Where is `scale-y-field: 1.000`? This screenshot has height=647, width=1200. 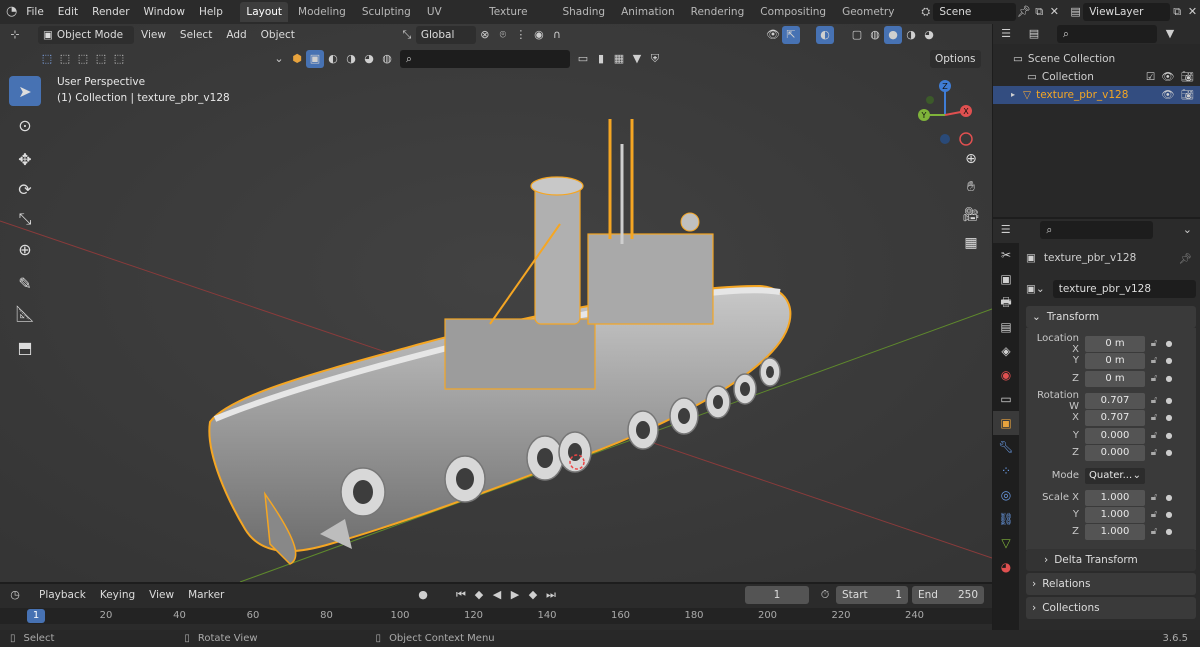
scale-y-field: 1.000 is located at coordinates (1115, 514).